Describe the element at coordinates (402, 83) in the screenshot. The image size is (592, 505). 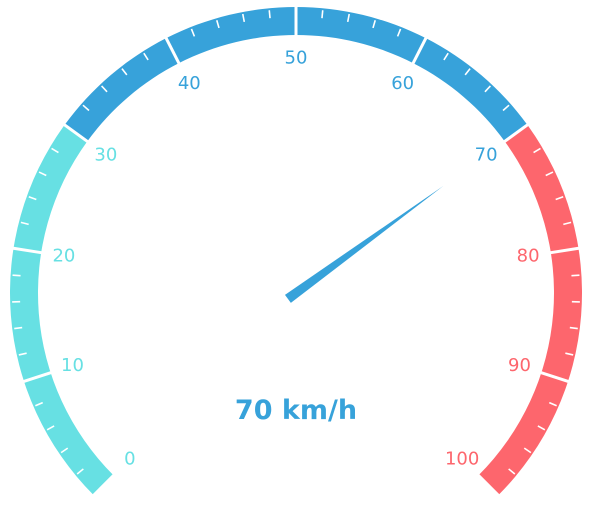
I see `gauge-tick-label: 60` at that location.